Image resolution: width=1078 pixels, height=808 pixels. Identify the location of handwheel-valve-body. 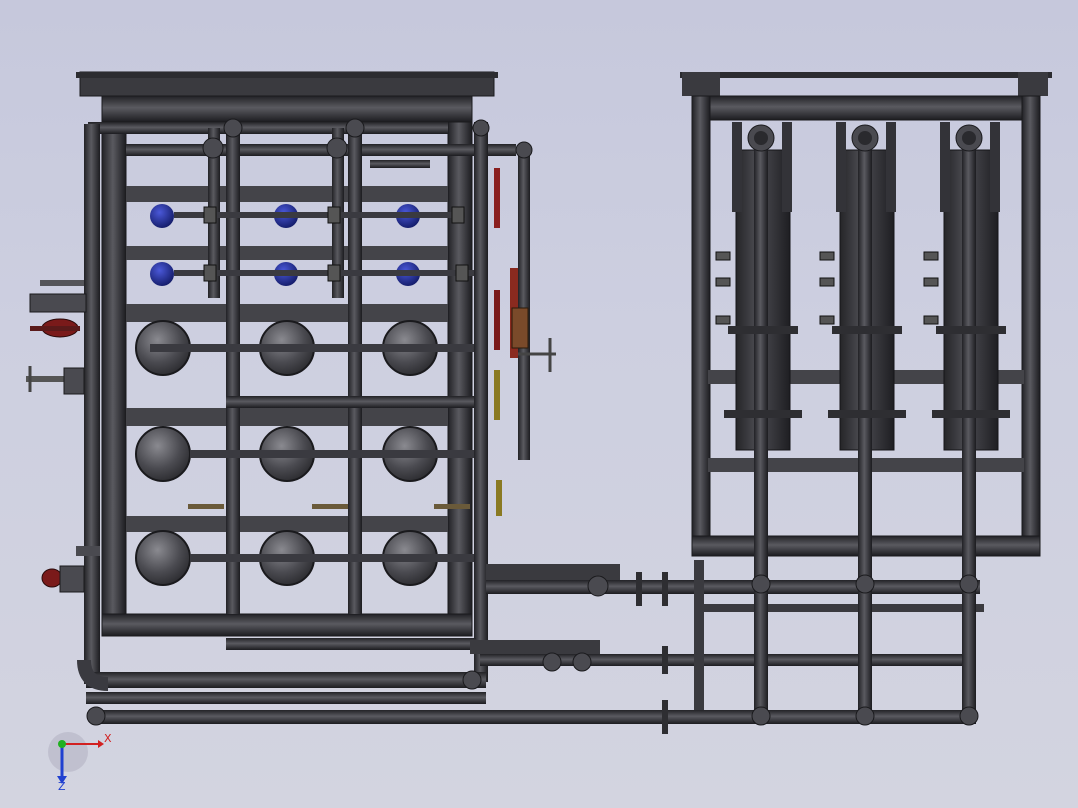
(74, 381).